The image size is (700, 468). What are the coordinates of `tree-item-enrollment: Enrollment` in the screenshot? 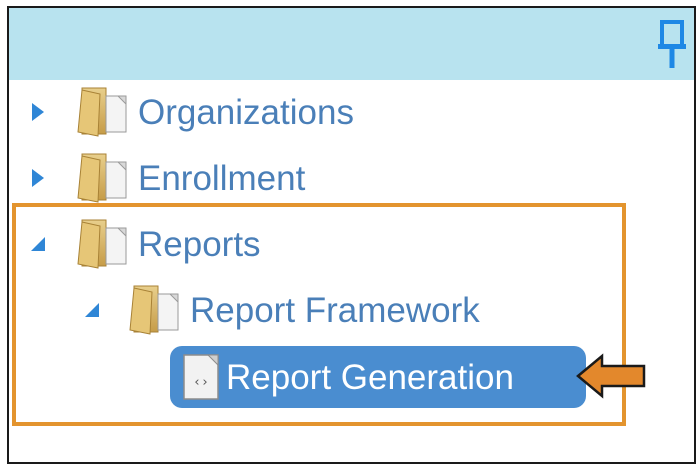 It's located at (165, 178).